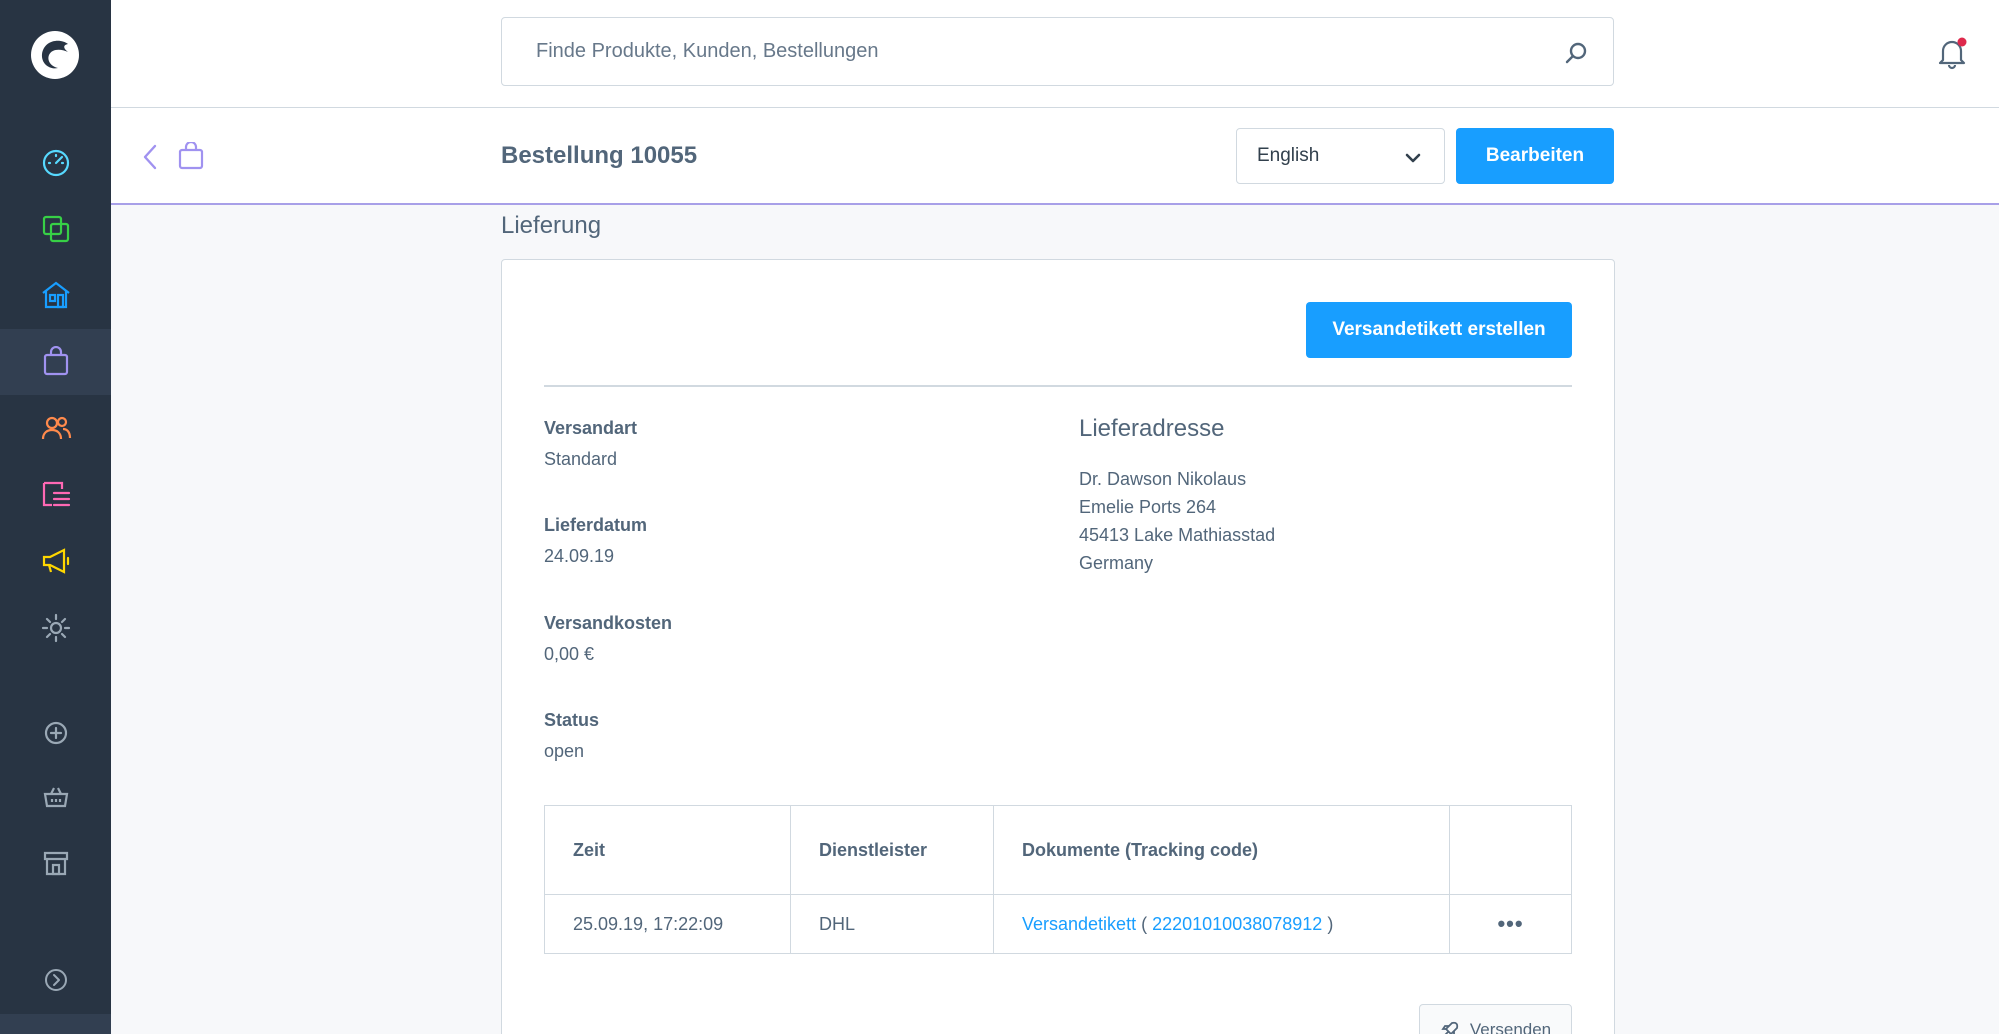 The width and height of the screenshot is (1999, 1034). What do you see at coordinates (595, 541) in the screenshot?
I see `field-delivery-date: Lieferdatum 24.09.19` at bounding box center [595, 541].